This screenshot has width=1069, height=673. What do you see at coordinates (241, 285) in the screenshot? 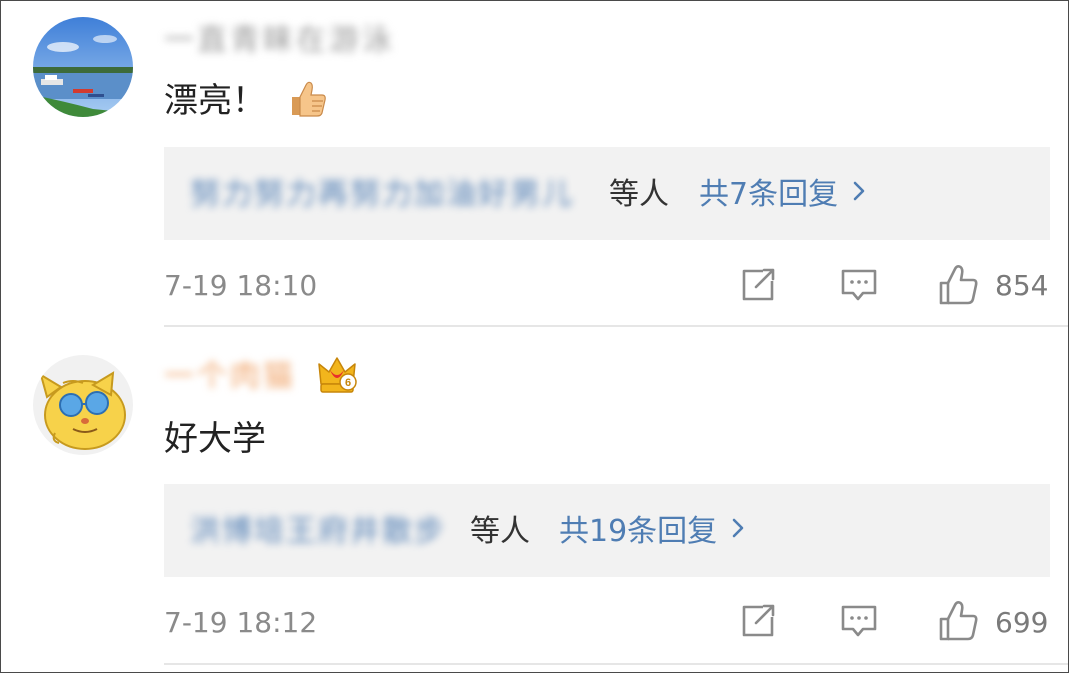
I see `timestamp: 7-19 18:10` at bounding box center [241, 285].